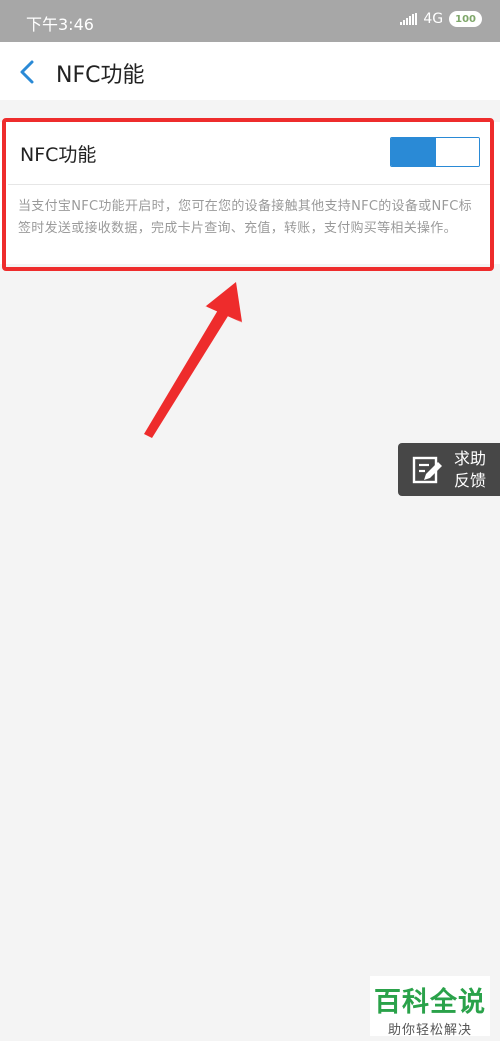 This screenshot has width=500, height=1041. Describe the element at coordinates (60, 24) in the screenshot. I see `status-time: 下午3:46` at that location.